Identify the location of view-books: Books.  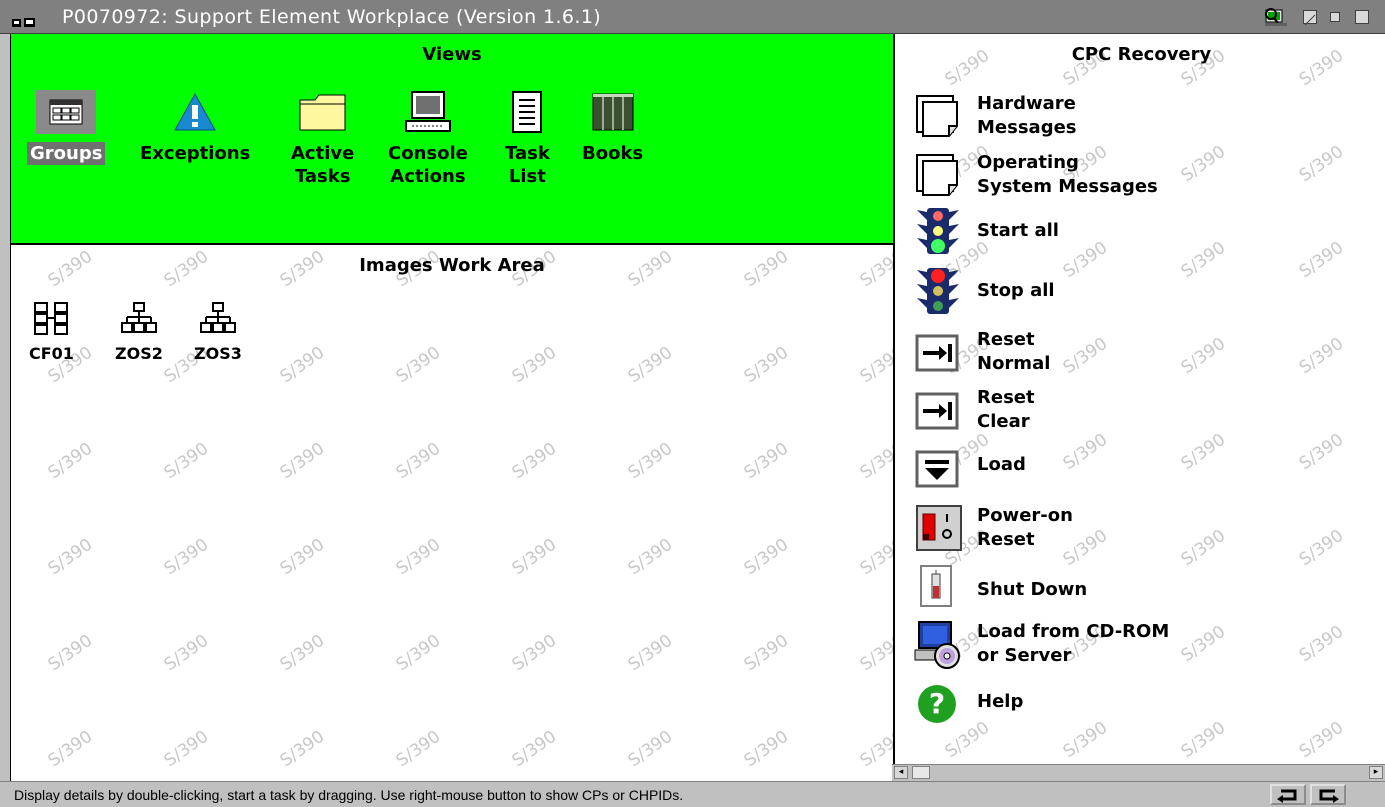
(612, 127).